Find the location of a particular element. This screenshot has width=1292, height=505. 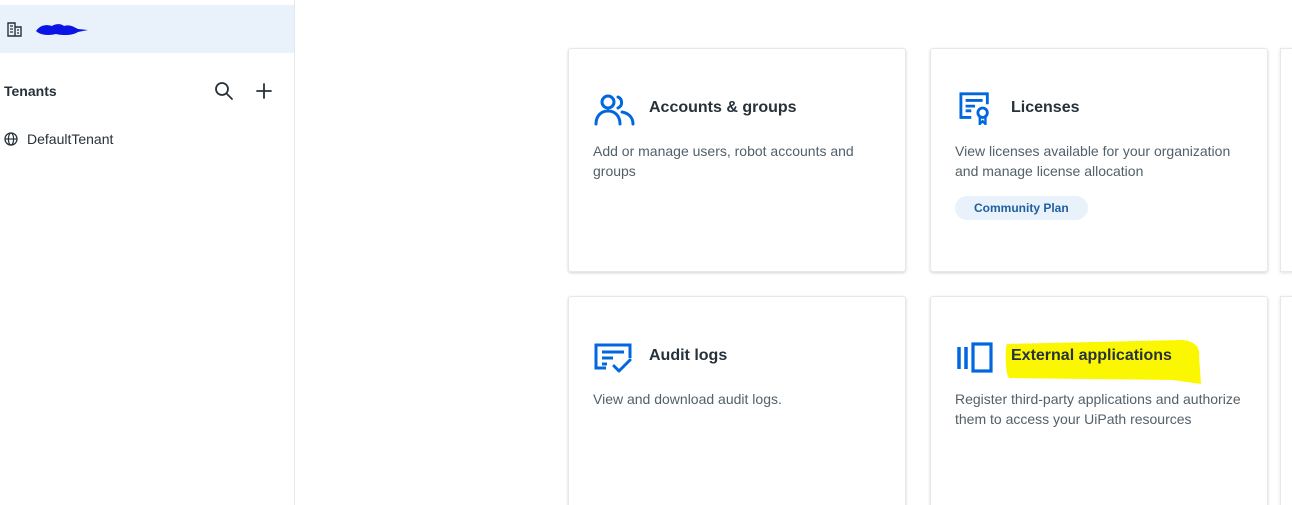

card-audit-logs: Audit logs View and download audit logs. is located at coordinates (737, 400).